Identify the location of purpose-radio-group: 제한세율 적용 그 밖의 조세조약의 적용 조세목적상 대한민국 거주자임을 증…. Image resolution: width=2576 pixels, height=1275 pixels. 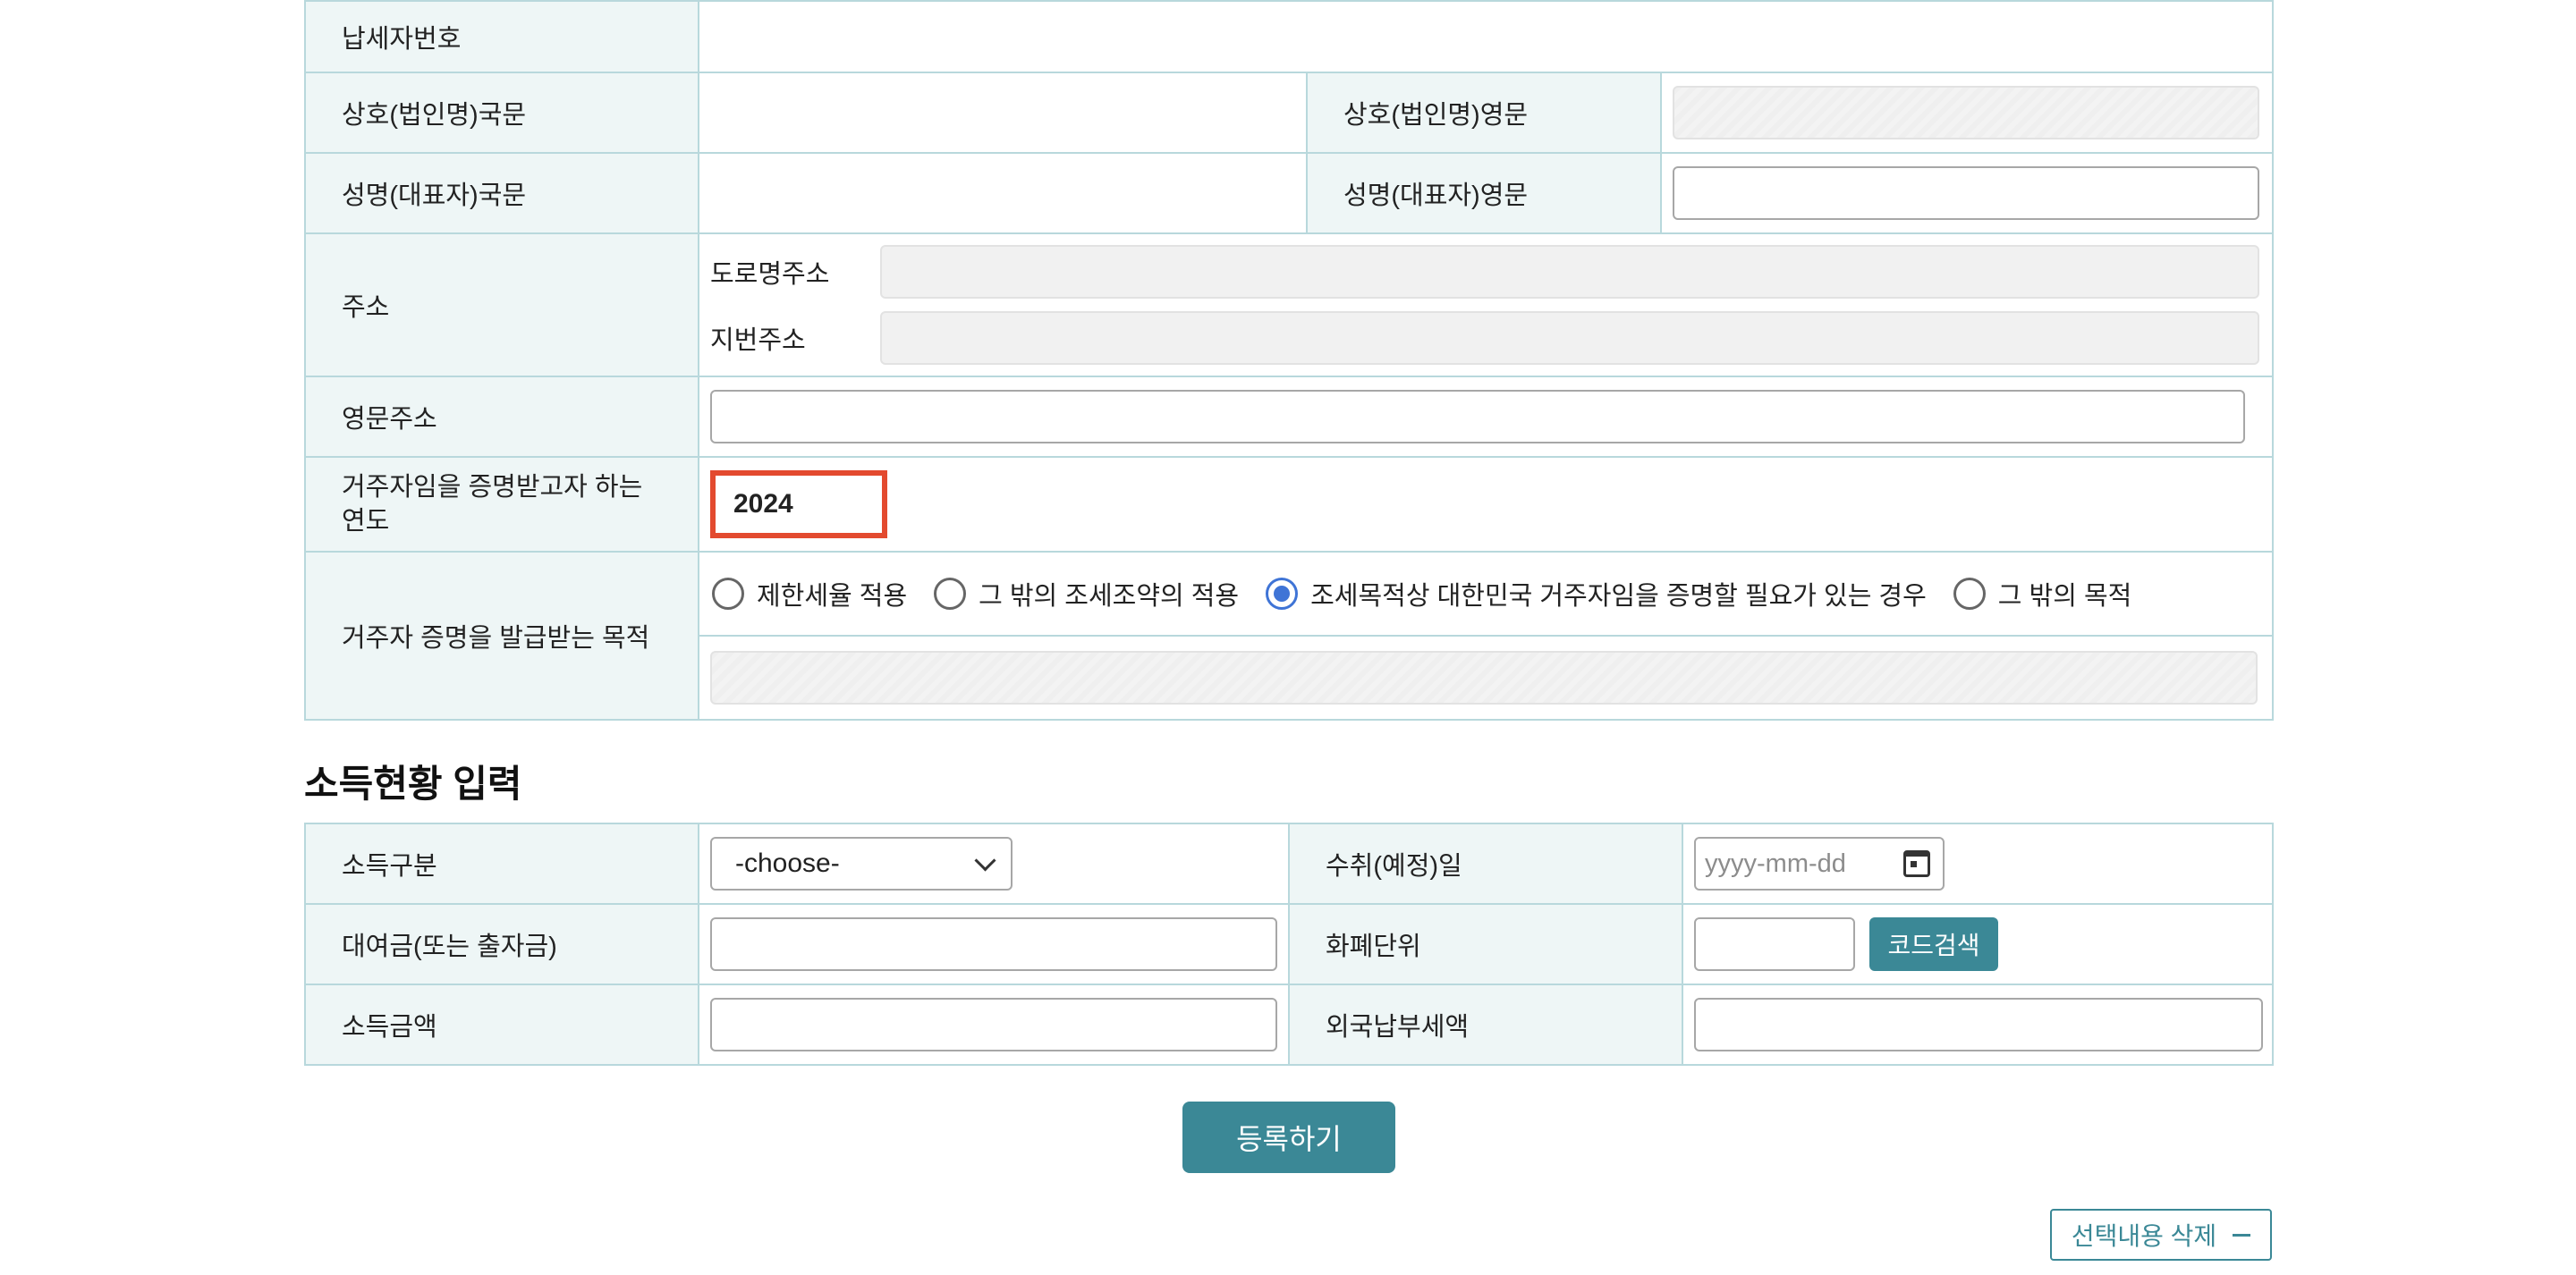
(1486, 595).